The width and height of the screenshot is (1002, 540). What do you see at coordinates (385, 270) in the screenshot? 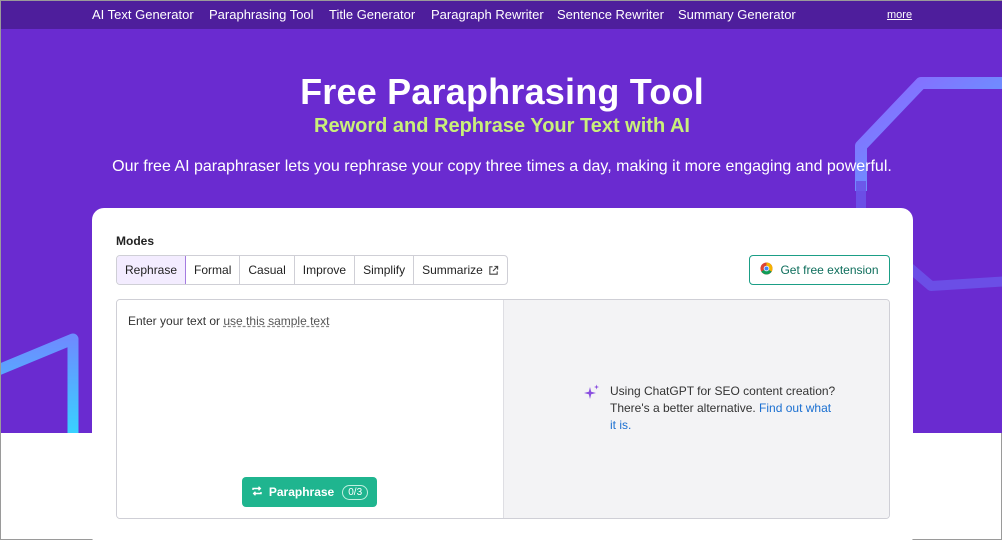
I see `mode-tab-simplify: Simplify` at bounding box center [385, 270].